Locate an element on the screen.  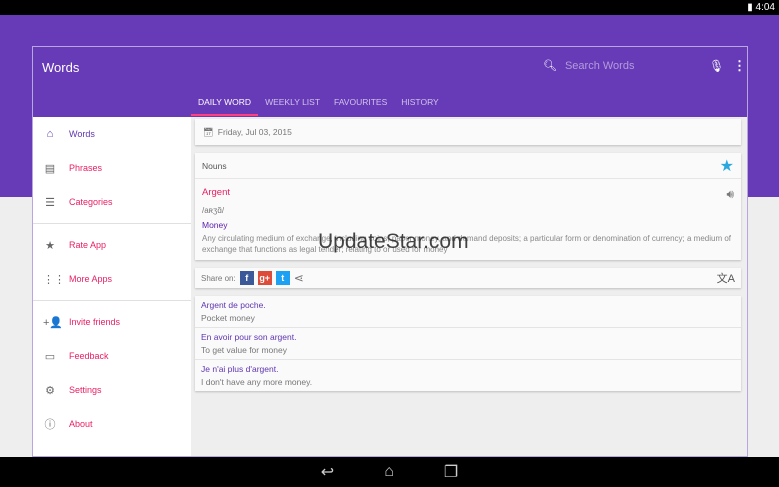
chat-icon: ▤ is located at coordinates (50, 168).